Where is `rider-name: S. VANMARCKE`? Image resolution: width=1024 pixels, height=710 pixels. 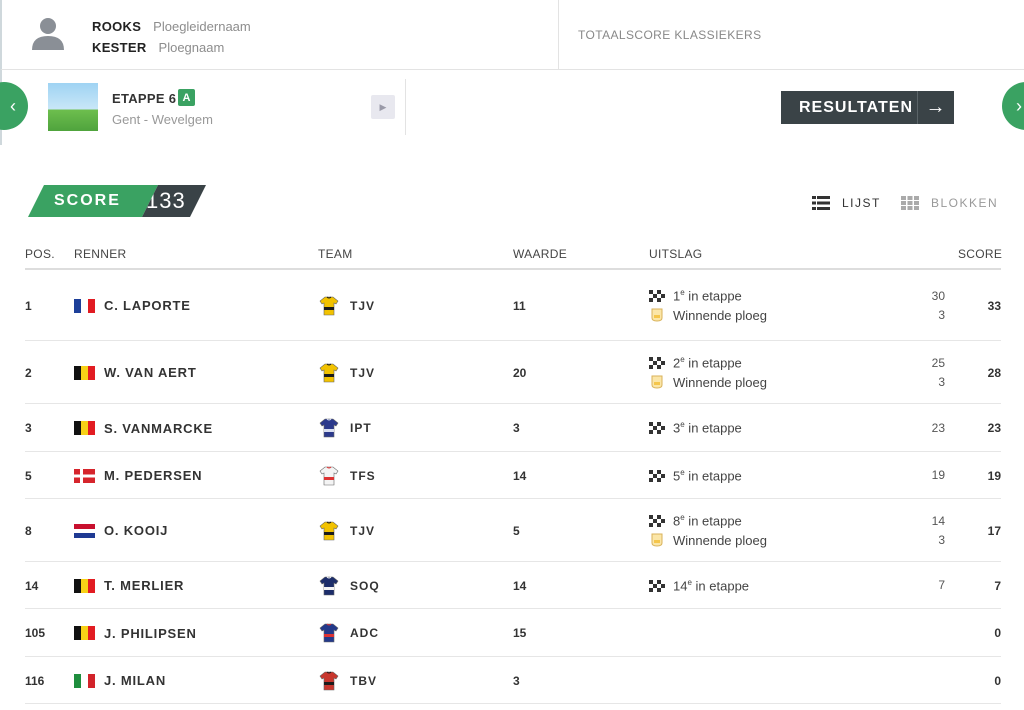 rider-name: S. VANMARCKE is located at coordinates (158, 428).